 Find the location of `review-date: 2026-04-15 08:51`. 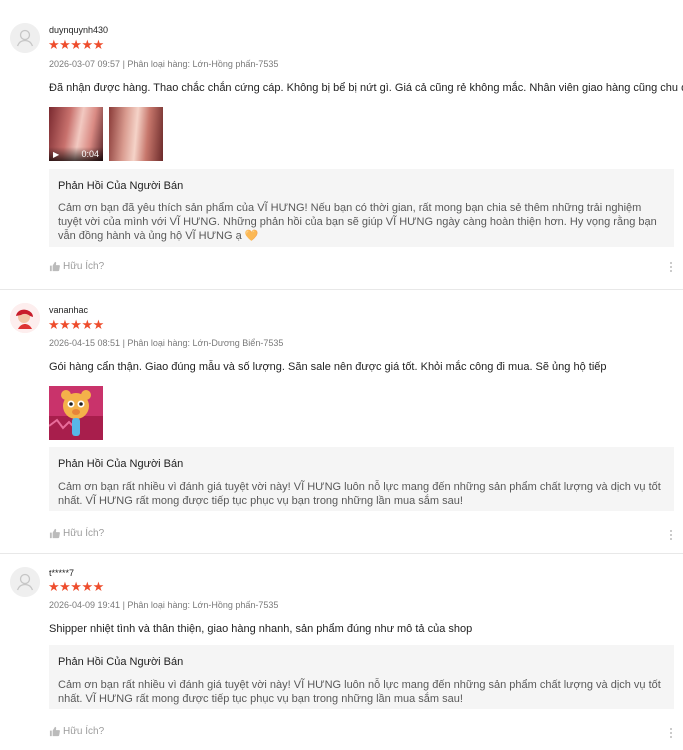

review-date: 2026-04-15 08:51 is located at coordinates (85, 343).